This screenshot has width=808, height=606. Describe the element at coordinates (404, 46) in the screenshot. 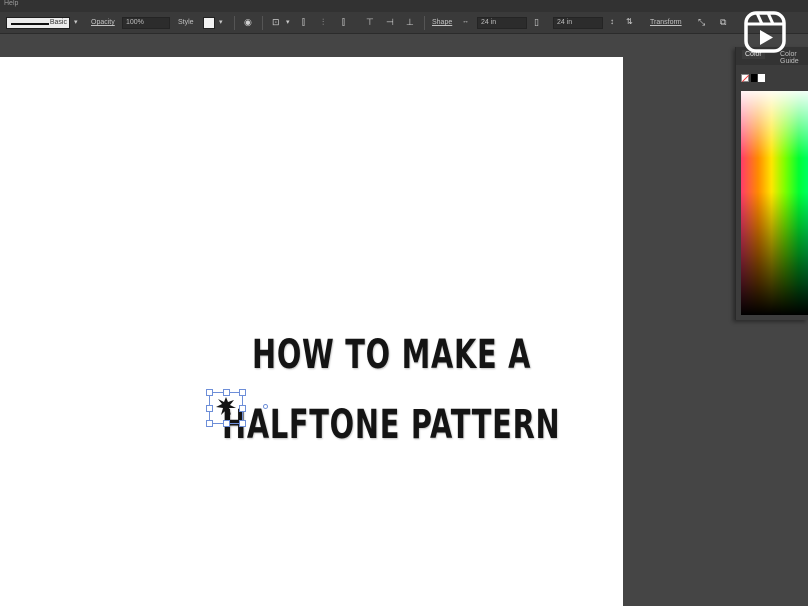

I see `pasteboard` at that location.